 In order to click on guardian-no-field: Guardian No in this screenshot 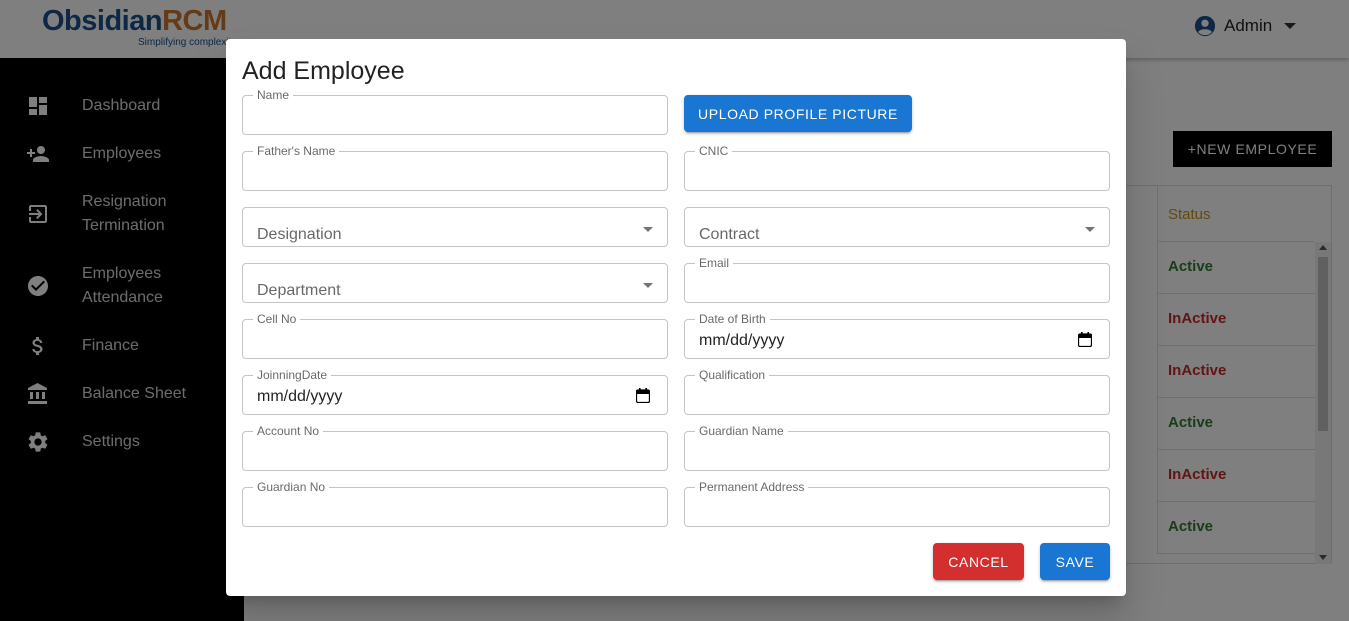, I will do `click(455, 503)`.